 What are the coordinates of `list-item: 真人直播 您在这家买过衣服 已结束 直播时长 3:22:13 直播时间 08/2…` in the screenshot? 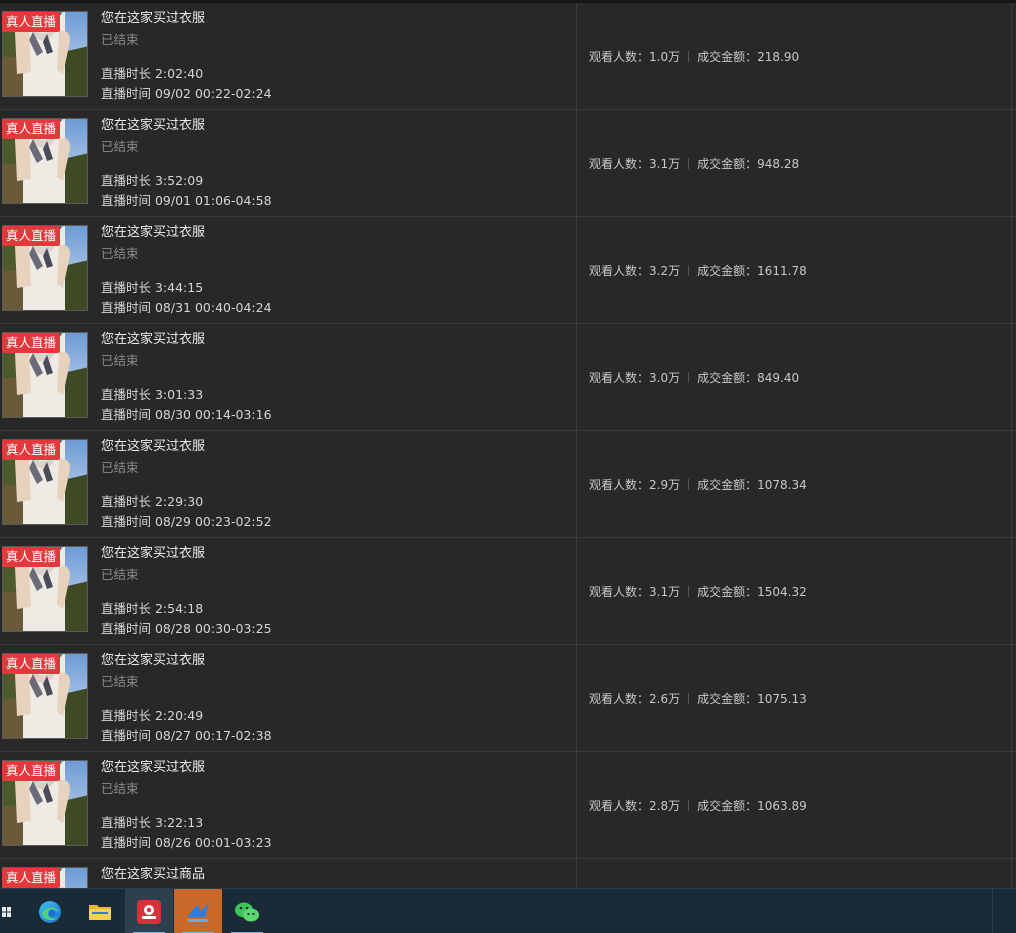 It's located at (508, 805).